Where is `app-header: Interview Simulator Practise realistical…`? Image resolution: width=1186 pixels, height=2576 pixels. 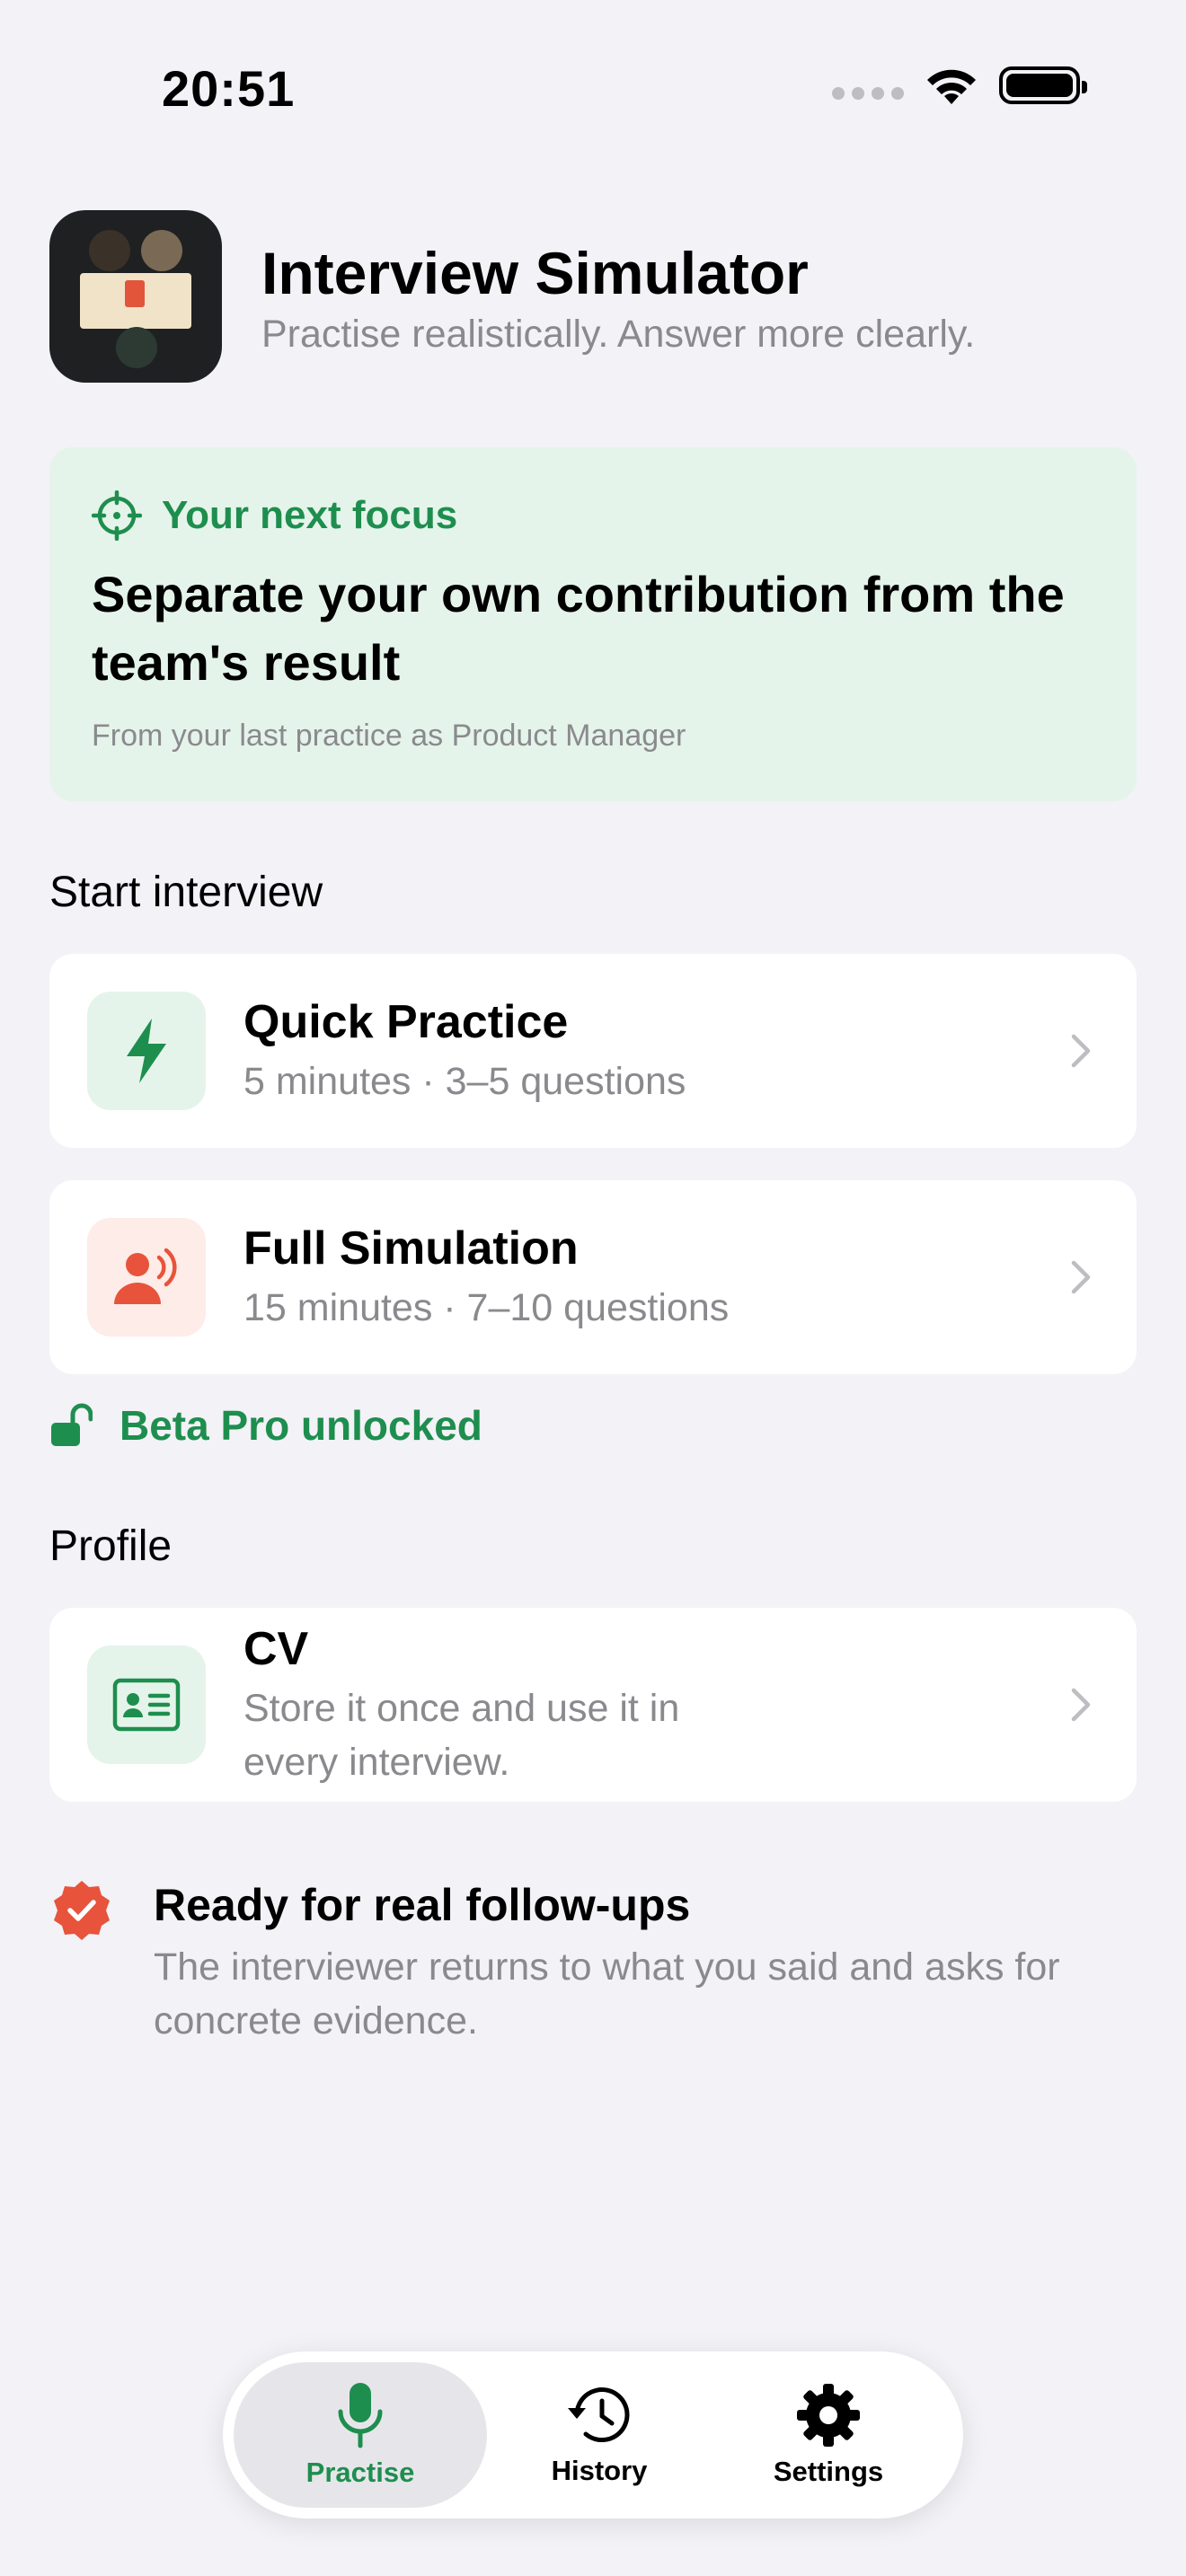 app-header: Interview Simulator Practise realistical… is located at coordinates (593, 296).